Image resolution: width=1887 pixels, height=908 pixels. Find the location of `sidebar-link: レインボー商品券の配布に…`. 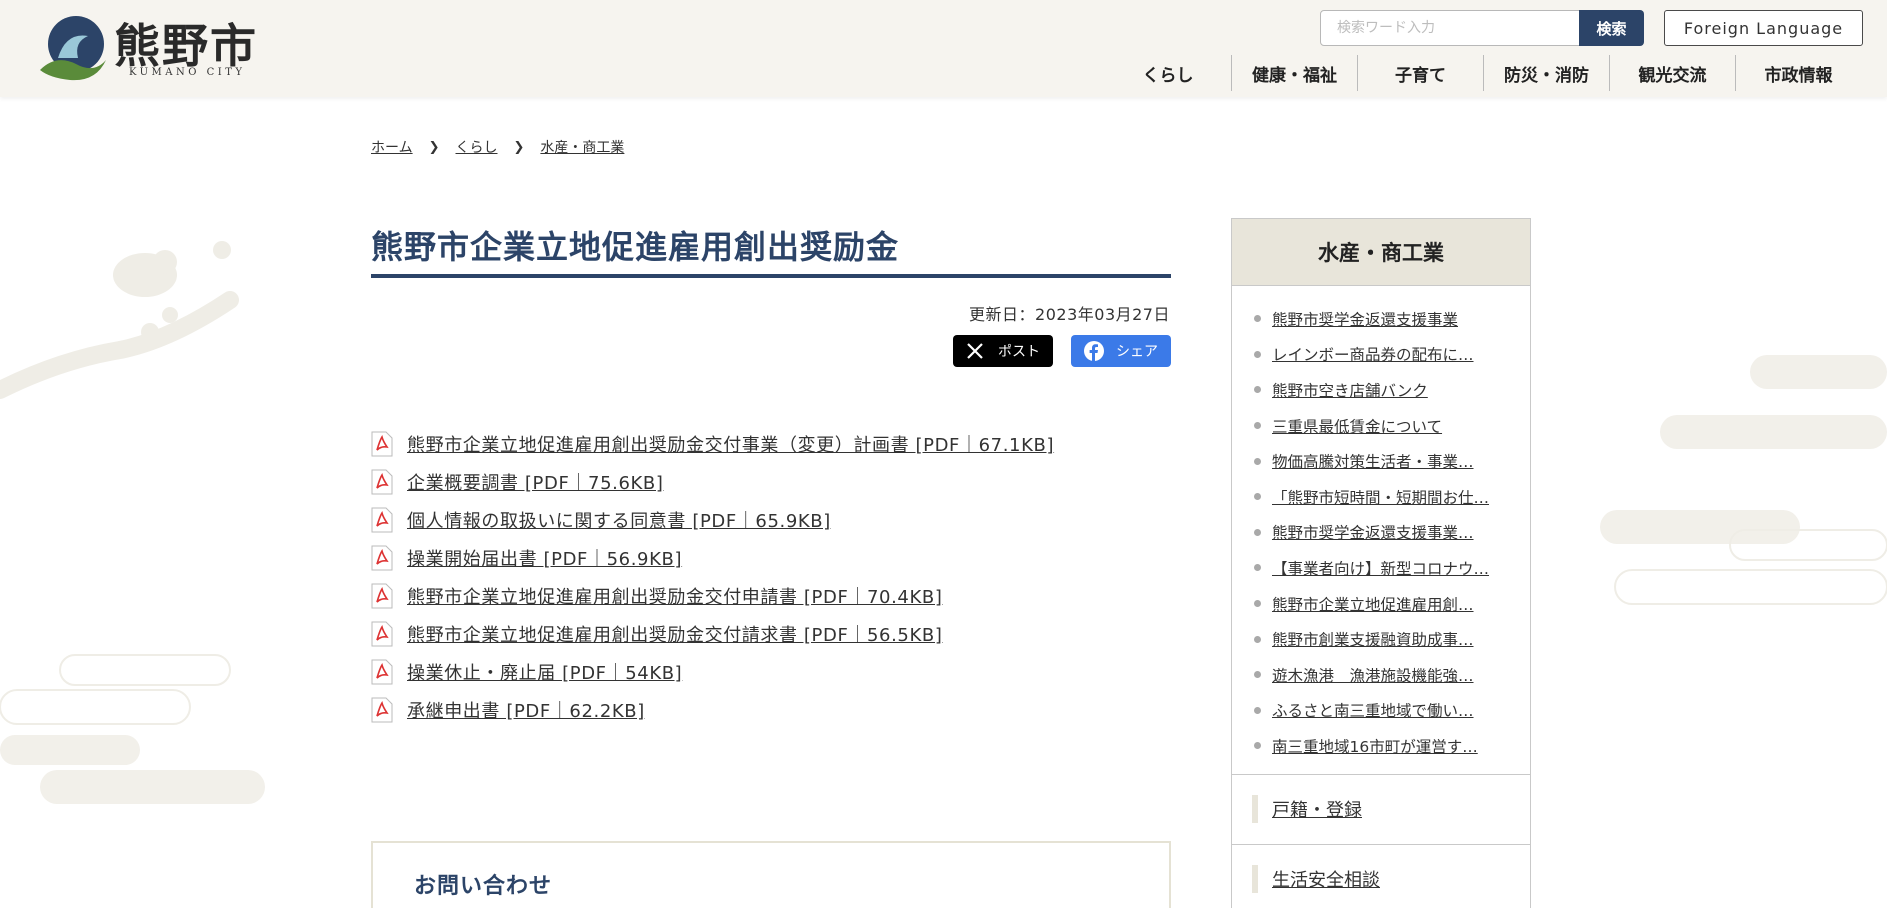

sidebar-link: レインボー商品券の配布に… is located at coordinates (1389, 354).